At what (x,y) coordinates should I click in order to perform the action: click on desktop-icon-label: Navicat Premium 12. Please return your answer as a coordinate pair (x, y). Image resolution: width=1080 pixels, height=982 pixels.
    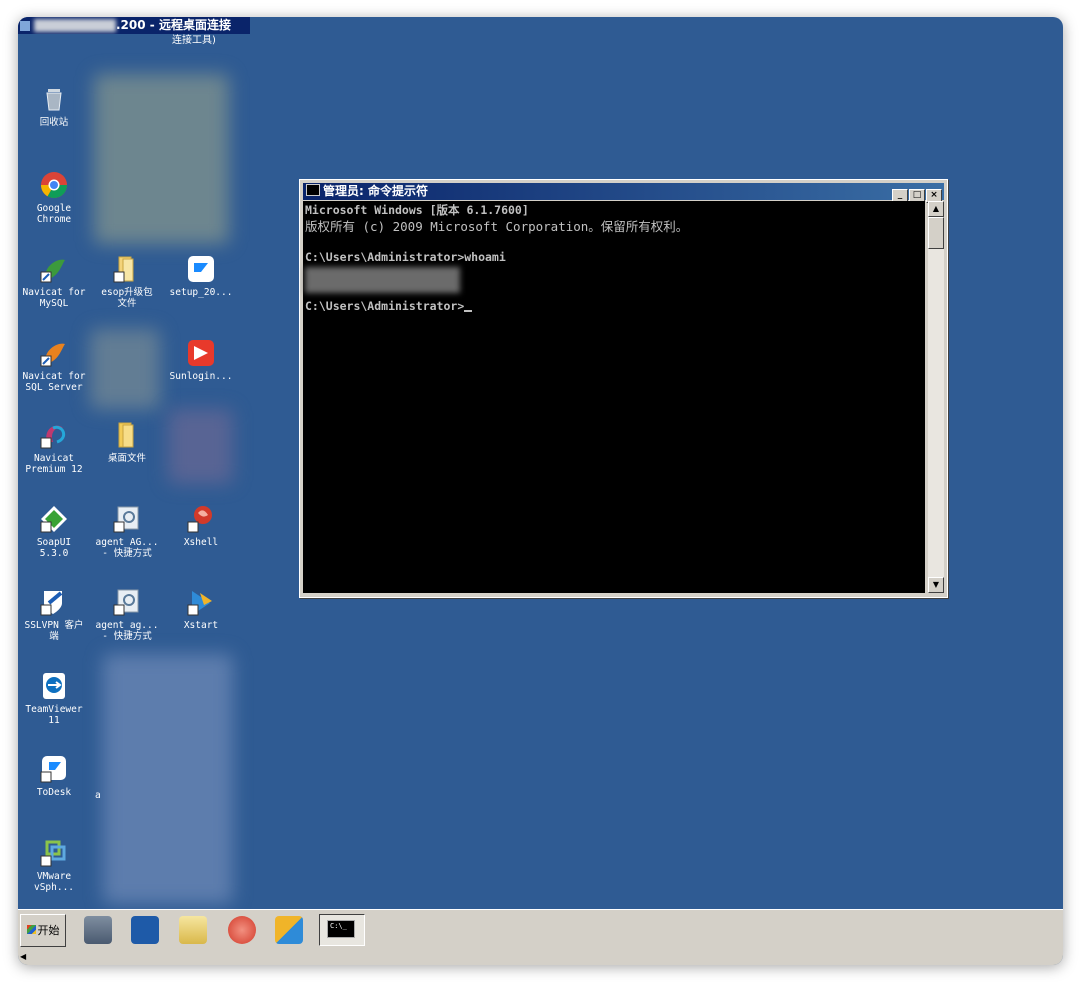
    Looking at the image, I should click on (54, 464).